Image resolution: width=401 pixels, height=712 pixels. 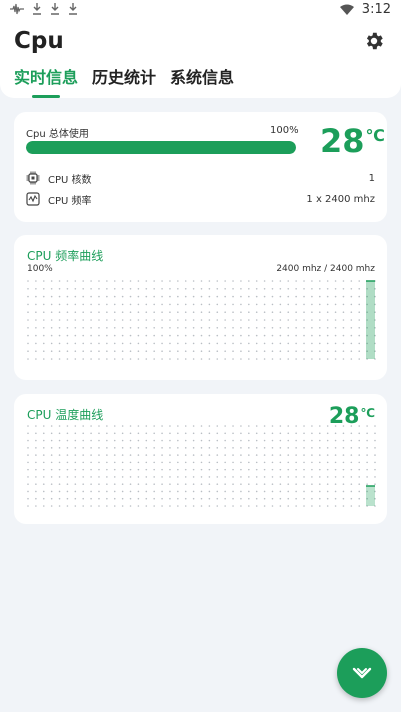 What do you see at coordinates (202, 80) in the screenshot?
I see `tab-system-info: 系统信息` at bounding box center [202, 80].